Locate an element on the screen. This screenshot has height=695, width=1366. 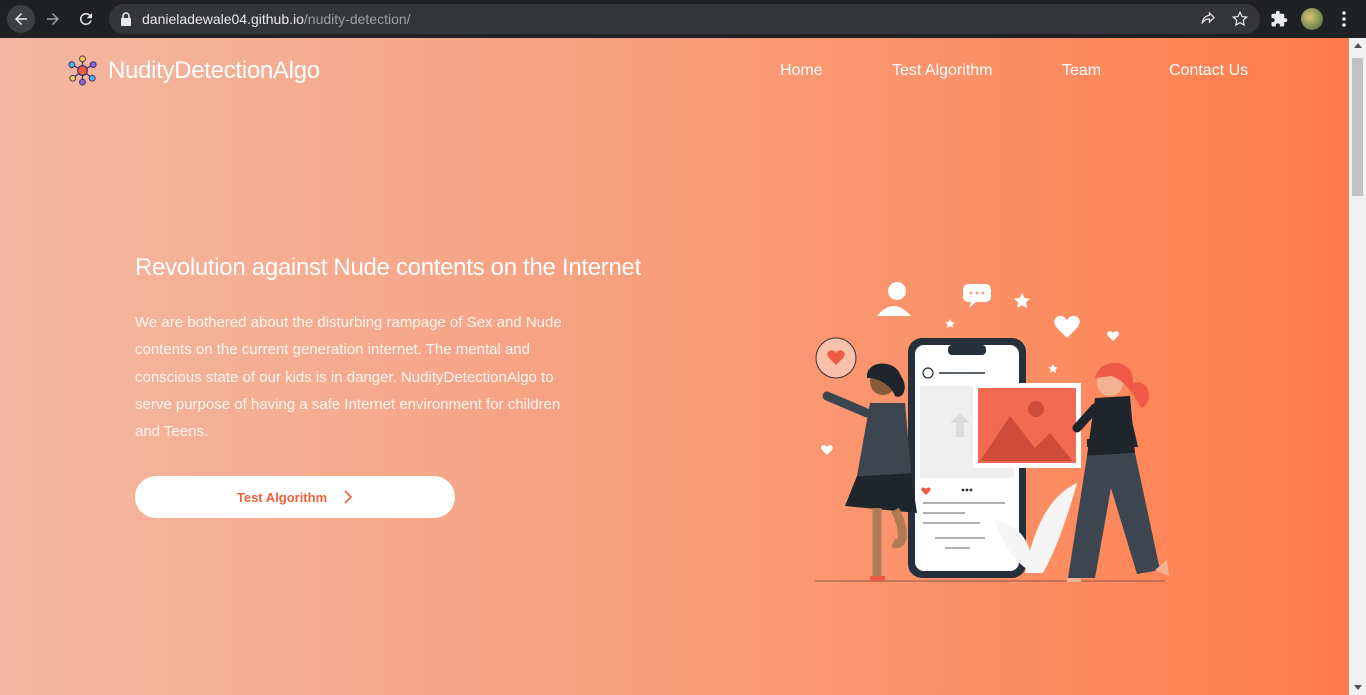
reload-icon is located at coordinates (85, 18).